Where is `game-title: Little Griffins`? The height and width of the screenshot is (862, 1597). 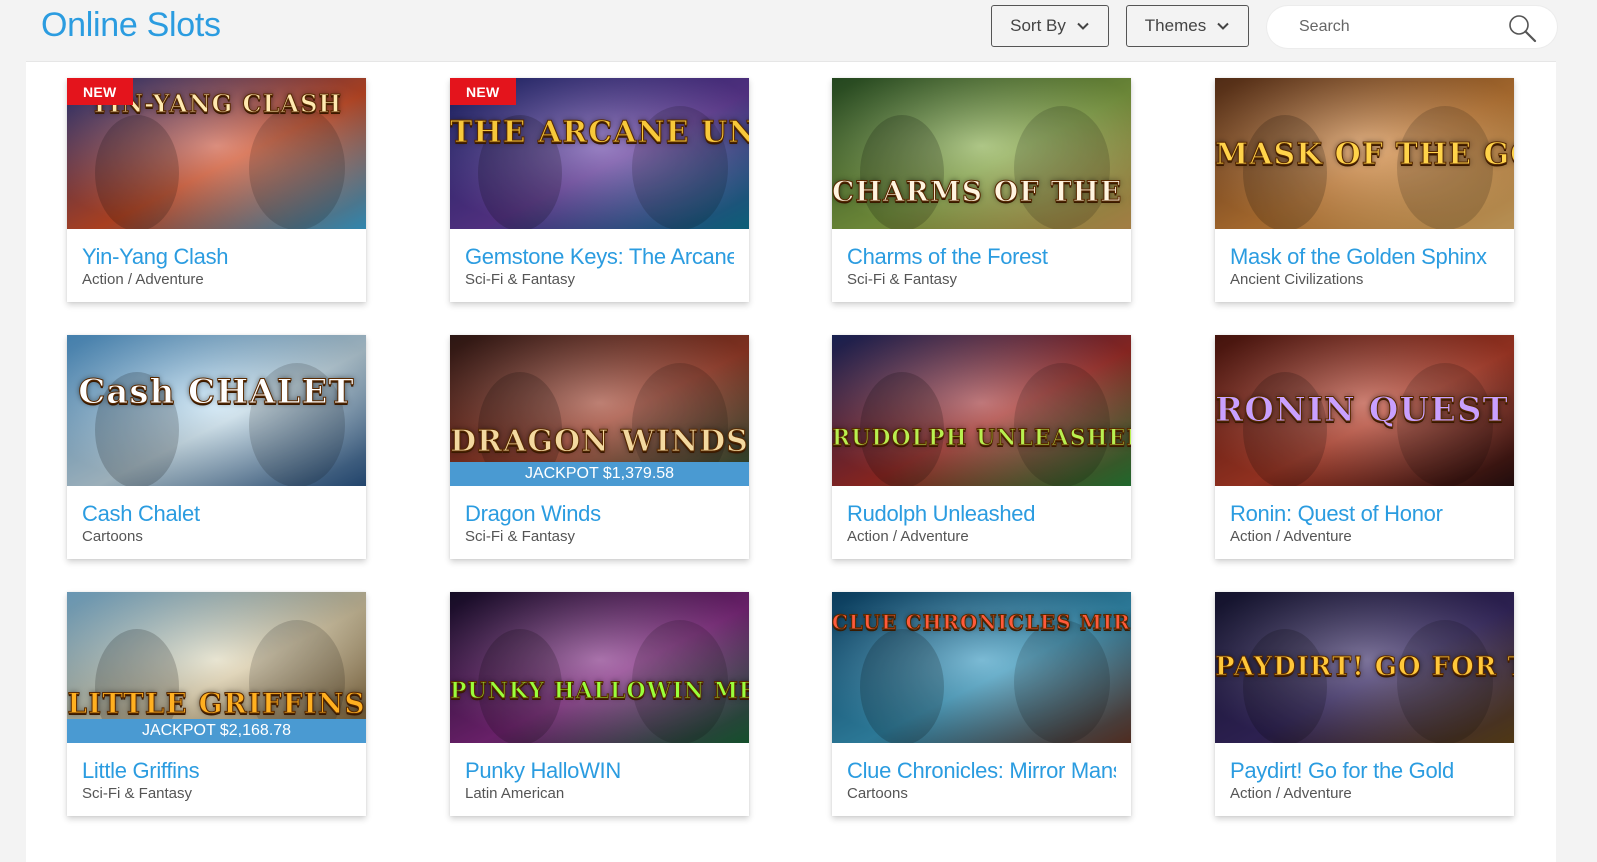 game-title: Little Griffins is located at coordinates (216, 771).